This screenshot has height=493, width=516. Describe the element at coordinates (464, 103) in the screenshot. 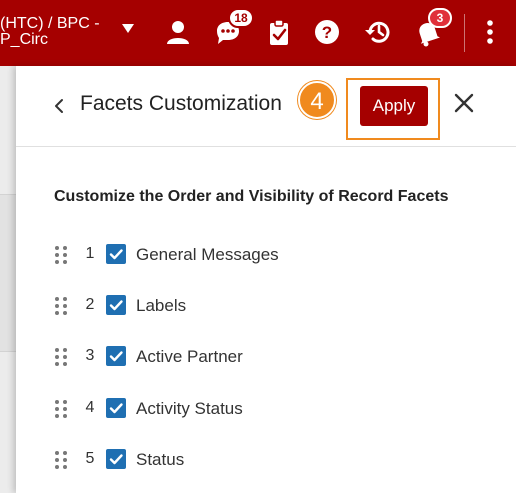

I see `close-icon` at that location.